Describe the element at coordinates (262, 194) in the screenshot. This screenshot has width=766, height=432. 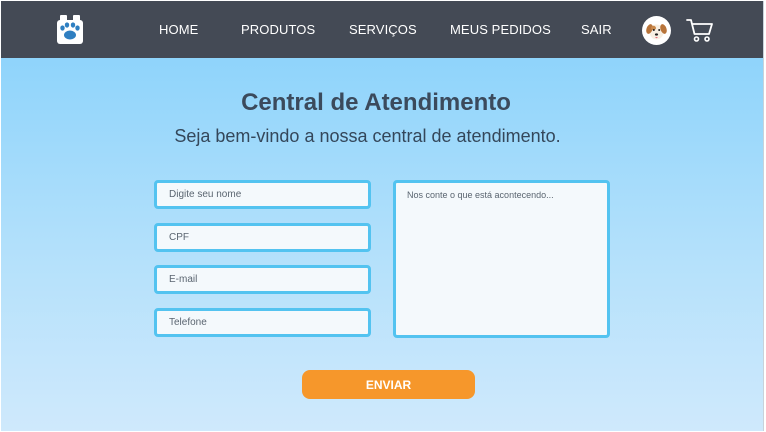
I see `name-input` at that location.